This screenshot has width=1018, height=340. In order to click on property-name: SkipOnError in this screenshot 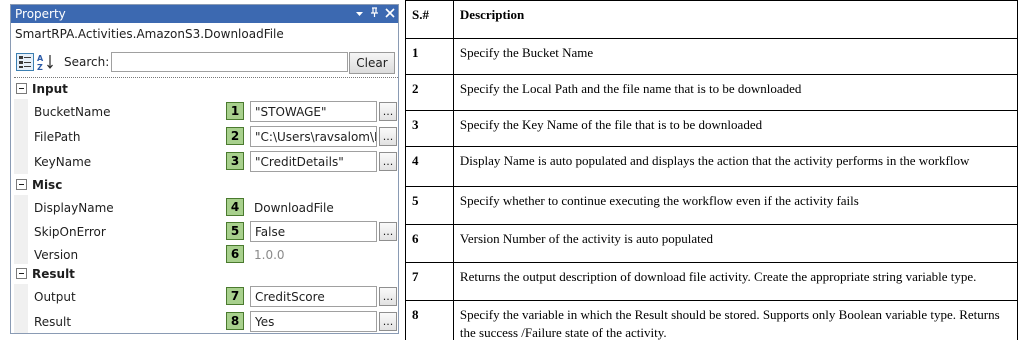, I will do `click(70, 232)`.